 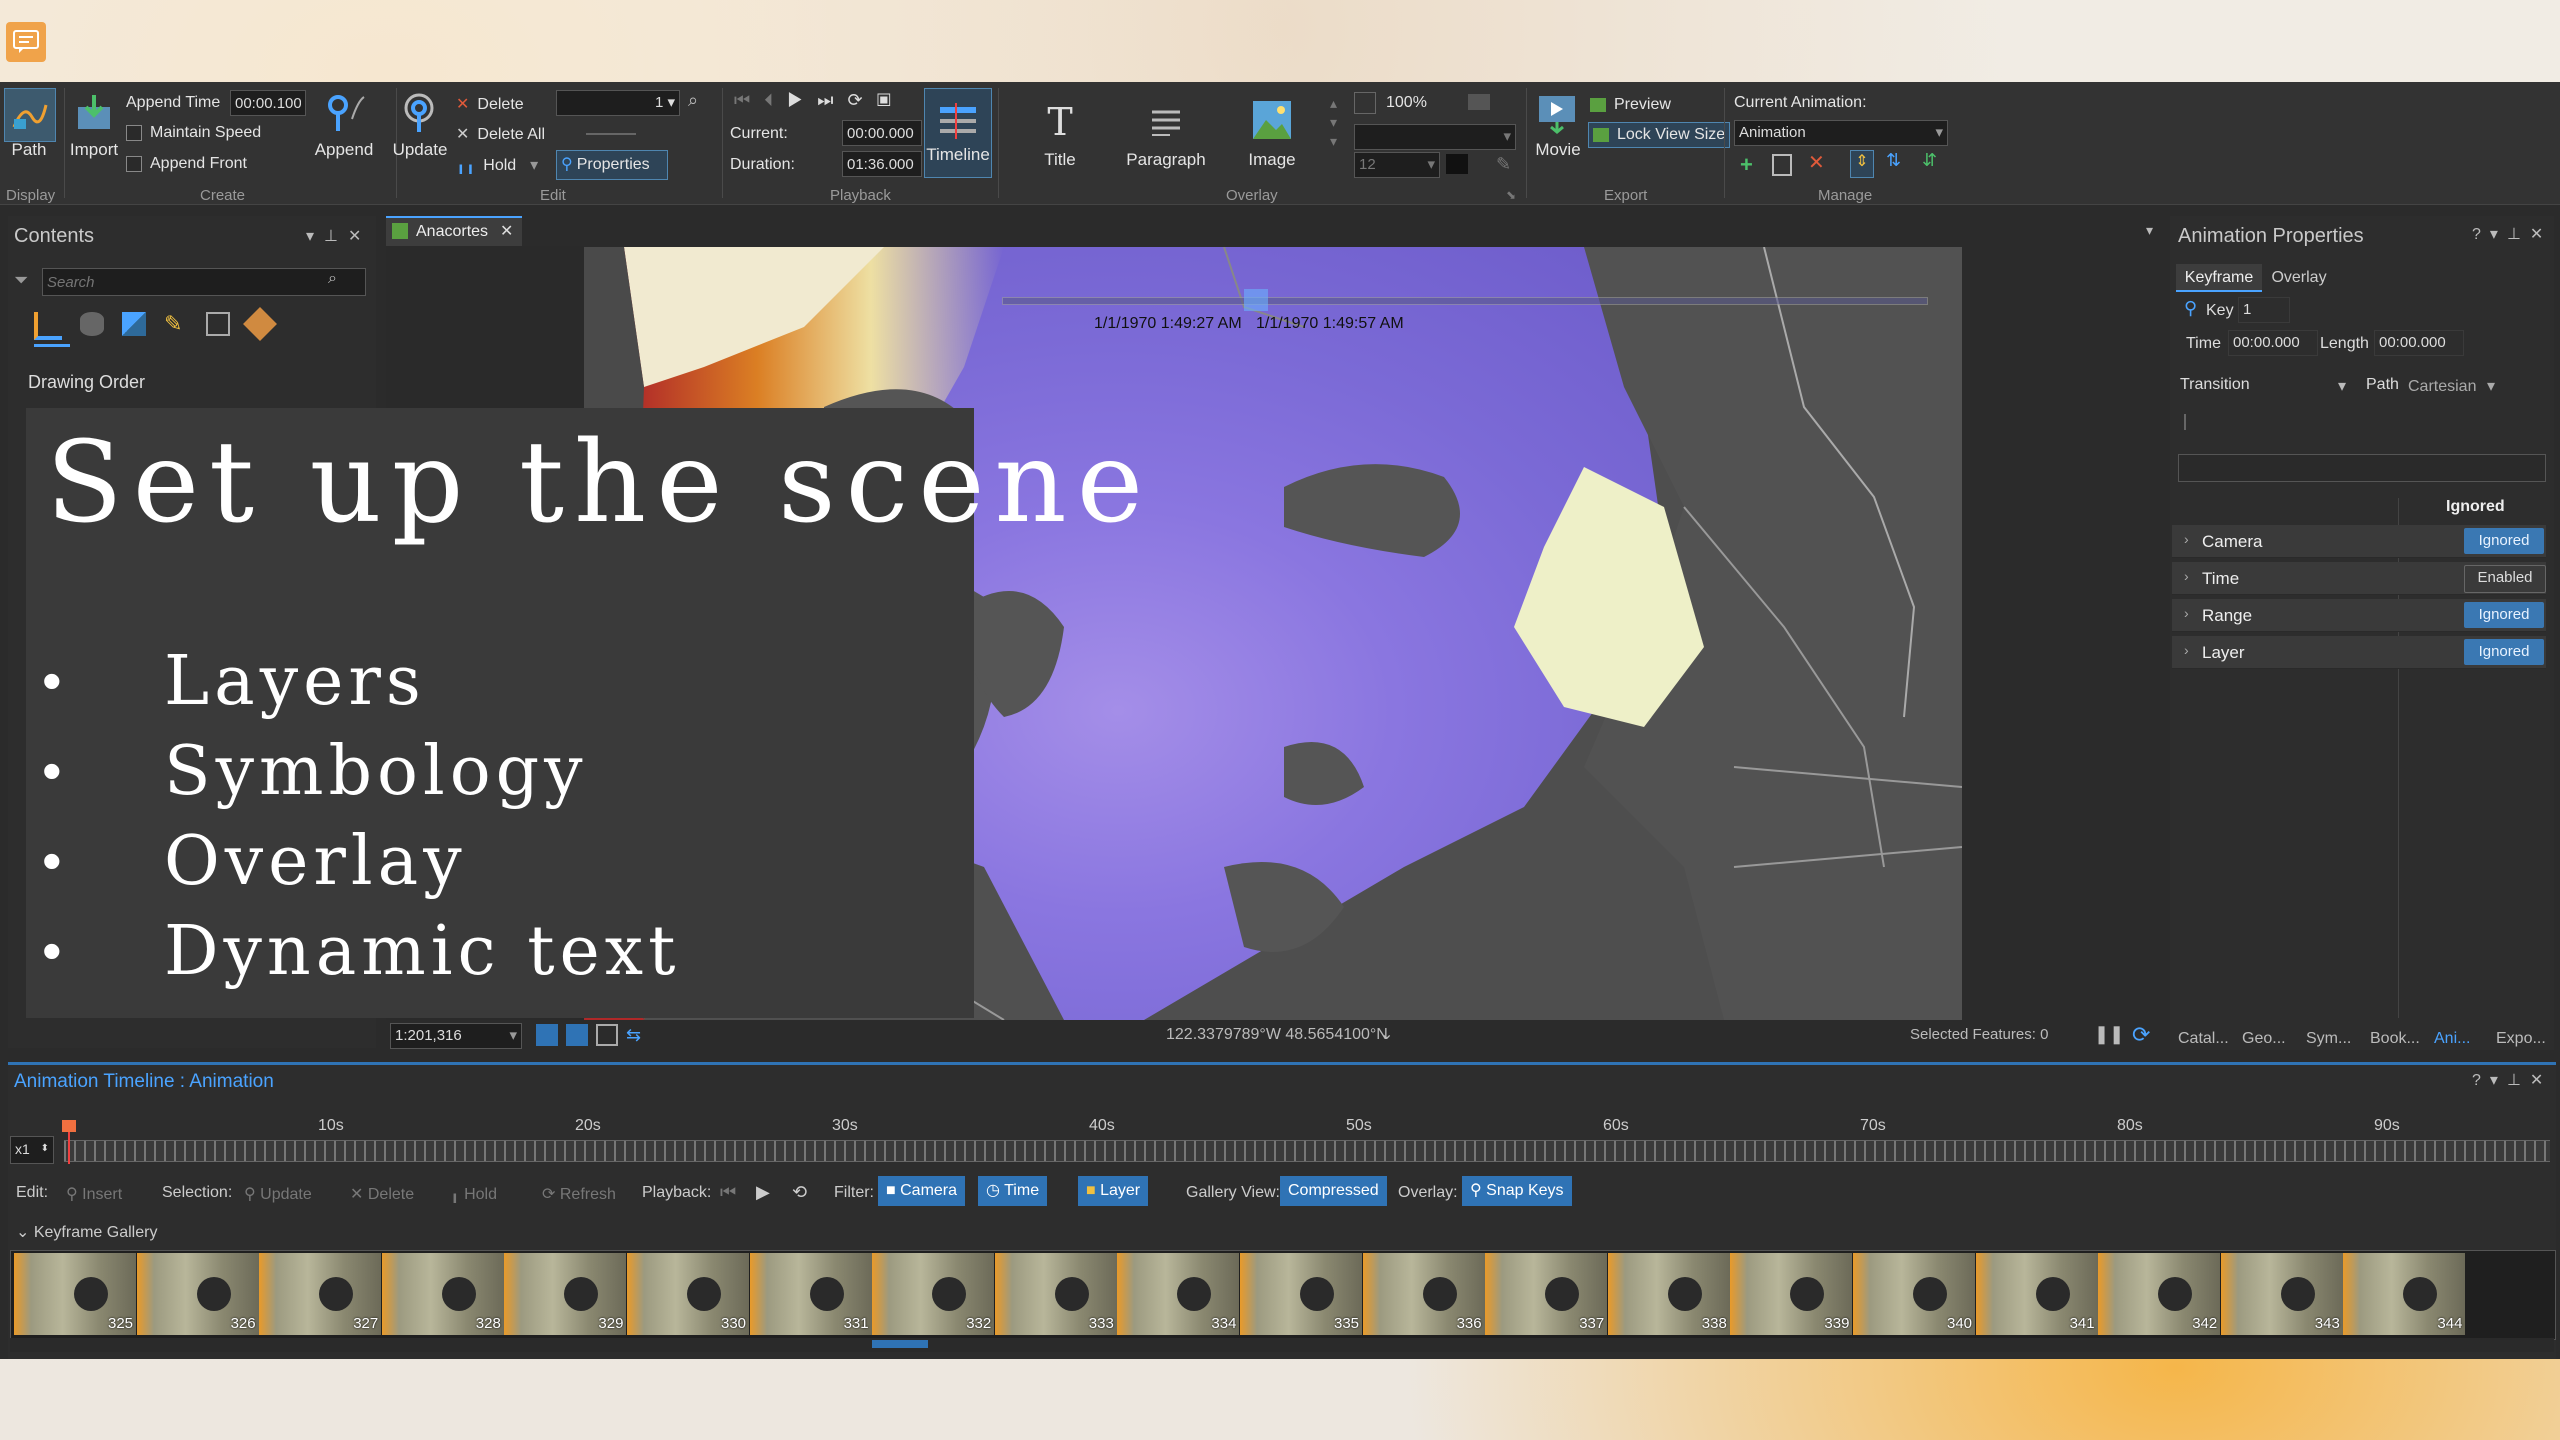 I want to click on keyframe-thumbnail: 339, so click(x=1791, y=1294).